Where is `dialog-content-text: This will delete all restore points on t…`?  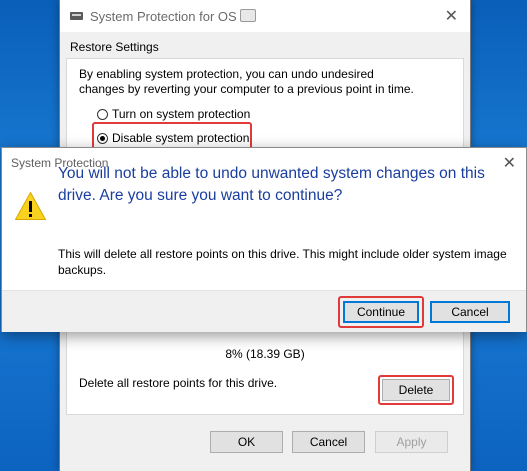 dialog-content-text: This will delete all restore points on t… is located at coordinates (282, 262).